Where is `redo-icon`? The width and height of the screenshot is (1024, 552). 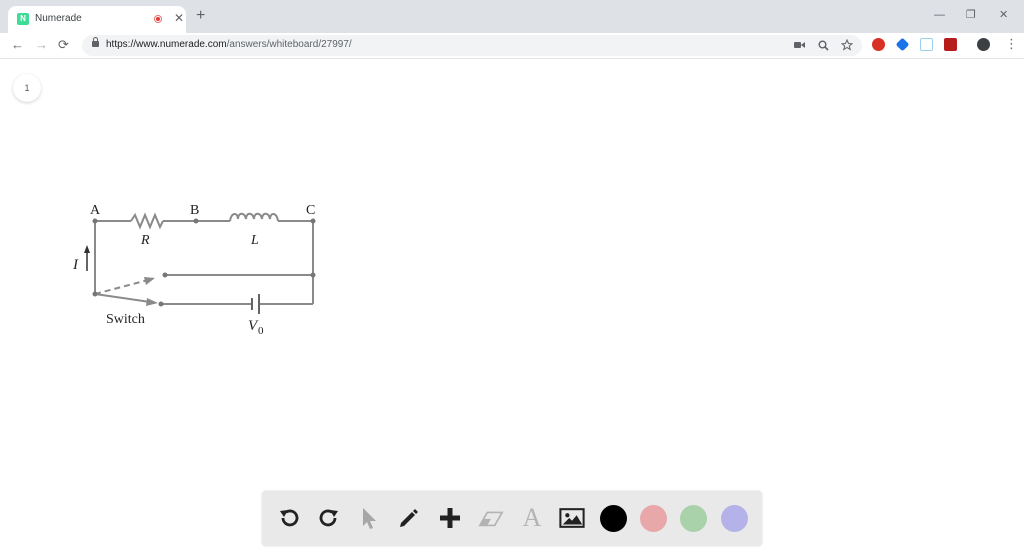 redo-icon is located at coordinates (328, 518).